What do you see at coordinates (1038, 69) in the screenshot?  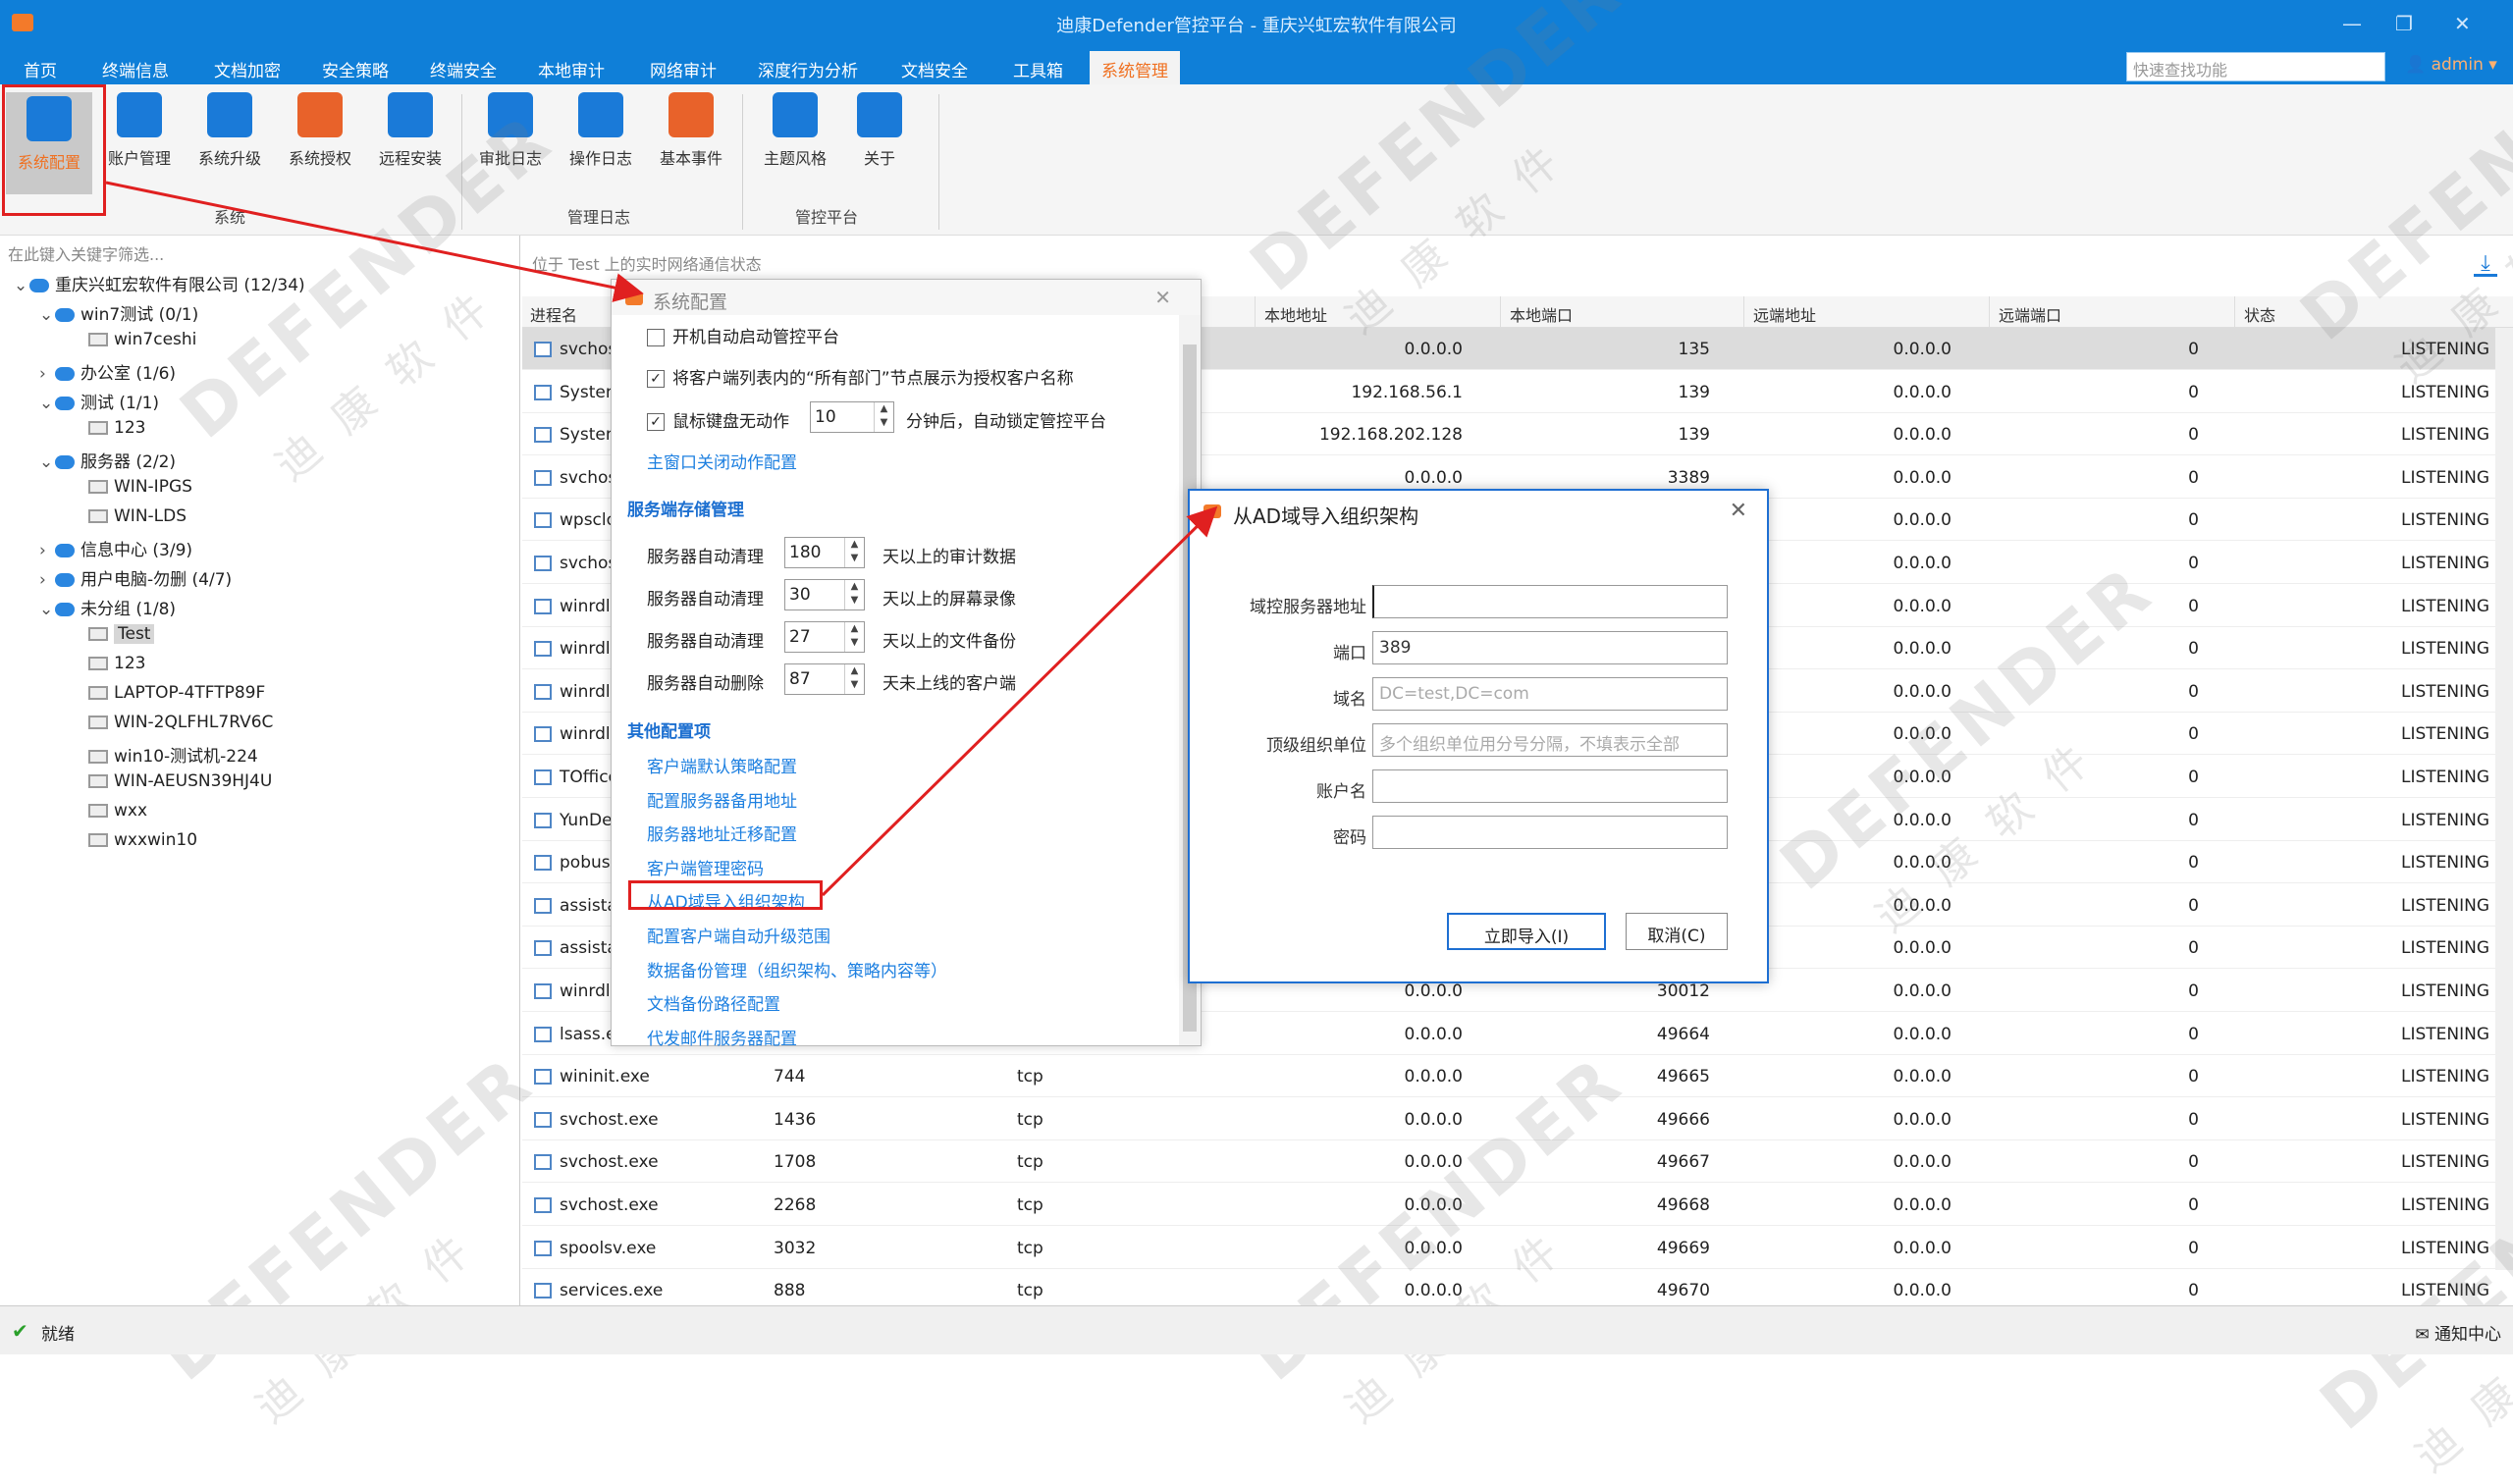 I see `menu-item-9: 工具箱` at bounding box center [1038, 69].